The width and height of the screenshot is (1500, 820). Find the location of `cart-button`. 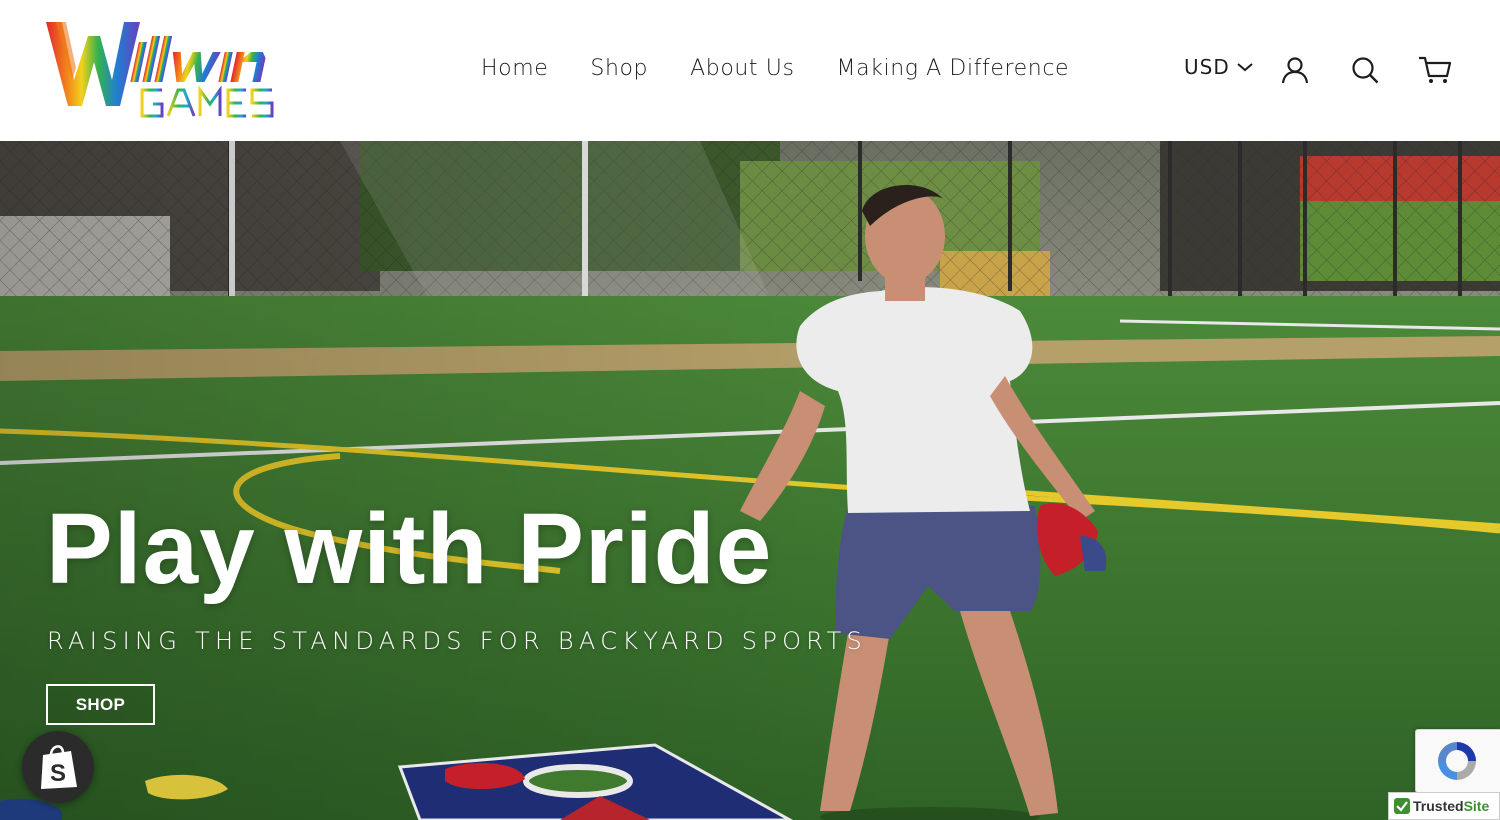

cart-button is located at coordinates (1435, 70).